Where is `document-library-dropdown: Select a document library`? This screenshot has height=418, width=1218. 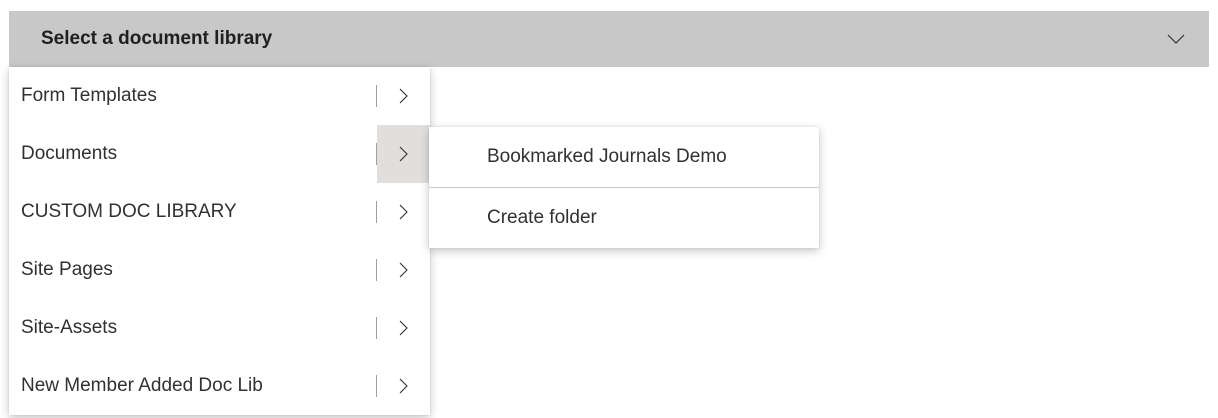
document-library-dropdown: Select a document library is located at coordinates (609, 39).